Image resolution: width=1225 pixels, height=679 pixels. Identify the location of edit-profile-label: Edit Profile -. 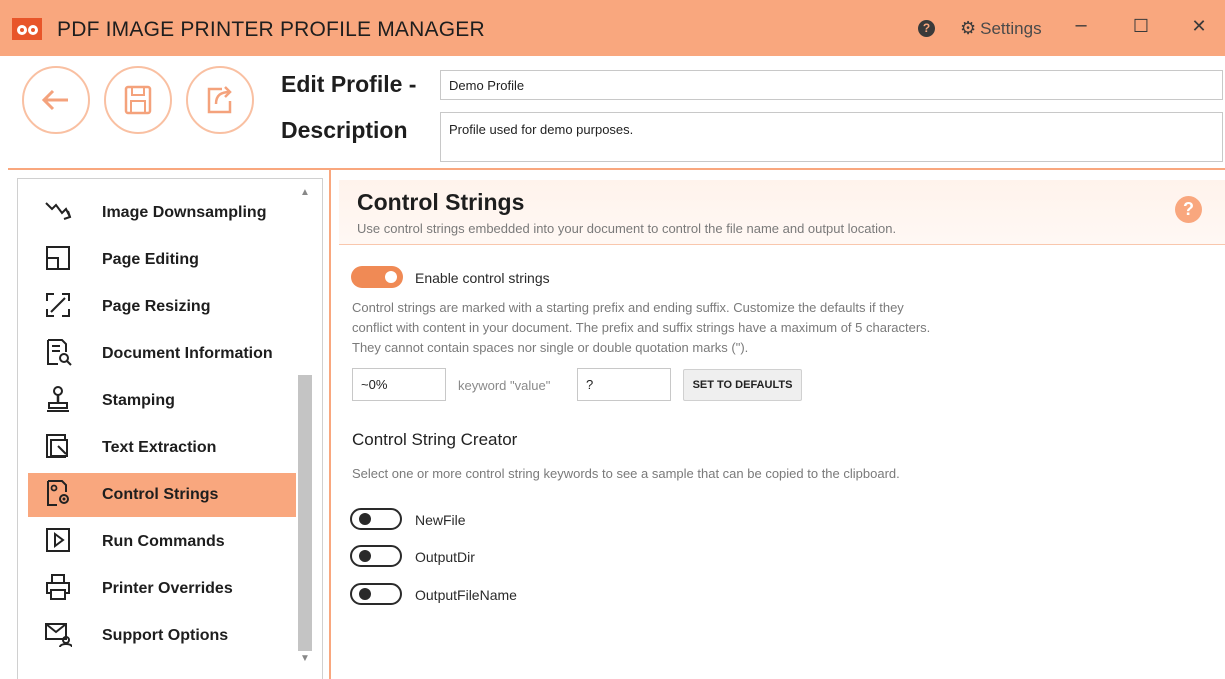
(349, 84).